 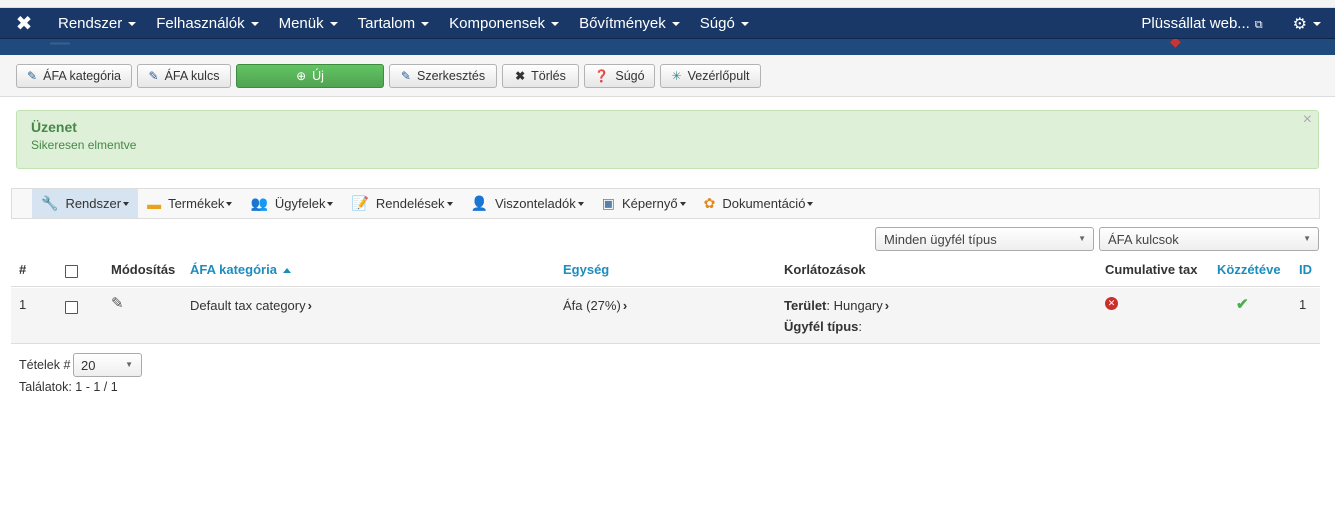 What do you see at coordinates (45, 365) in the screenshot?
I see `items-per-page-label: Tételek #` at bounding box center [45, 365].